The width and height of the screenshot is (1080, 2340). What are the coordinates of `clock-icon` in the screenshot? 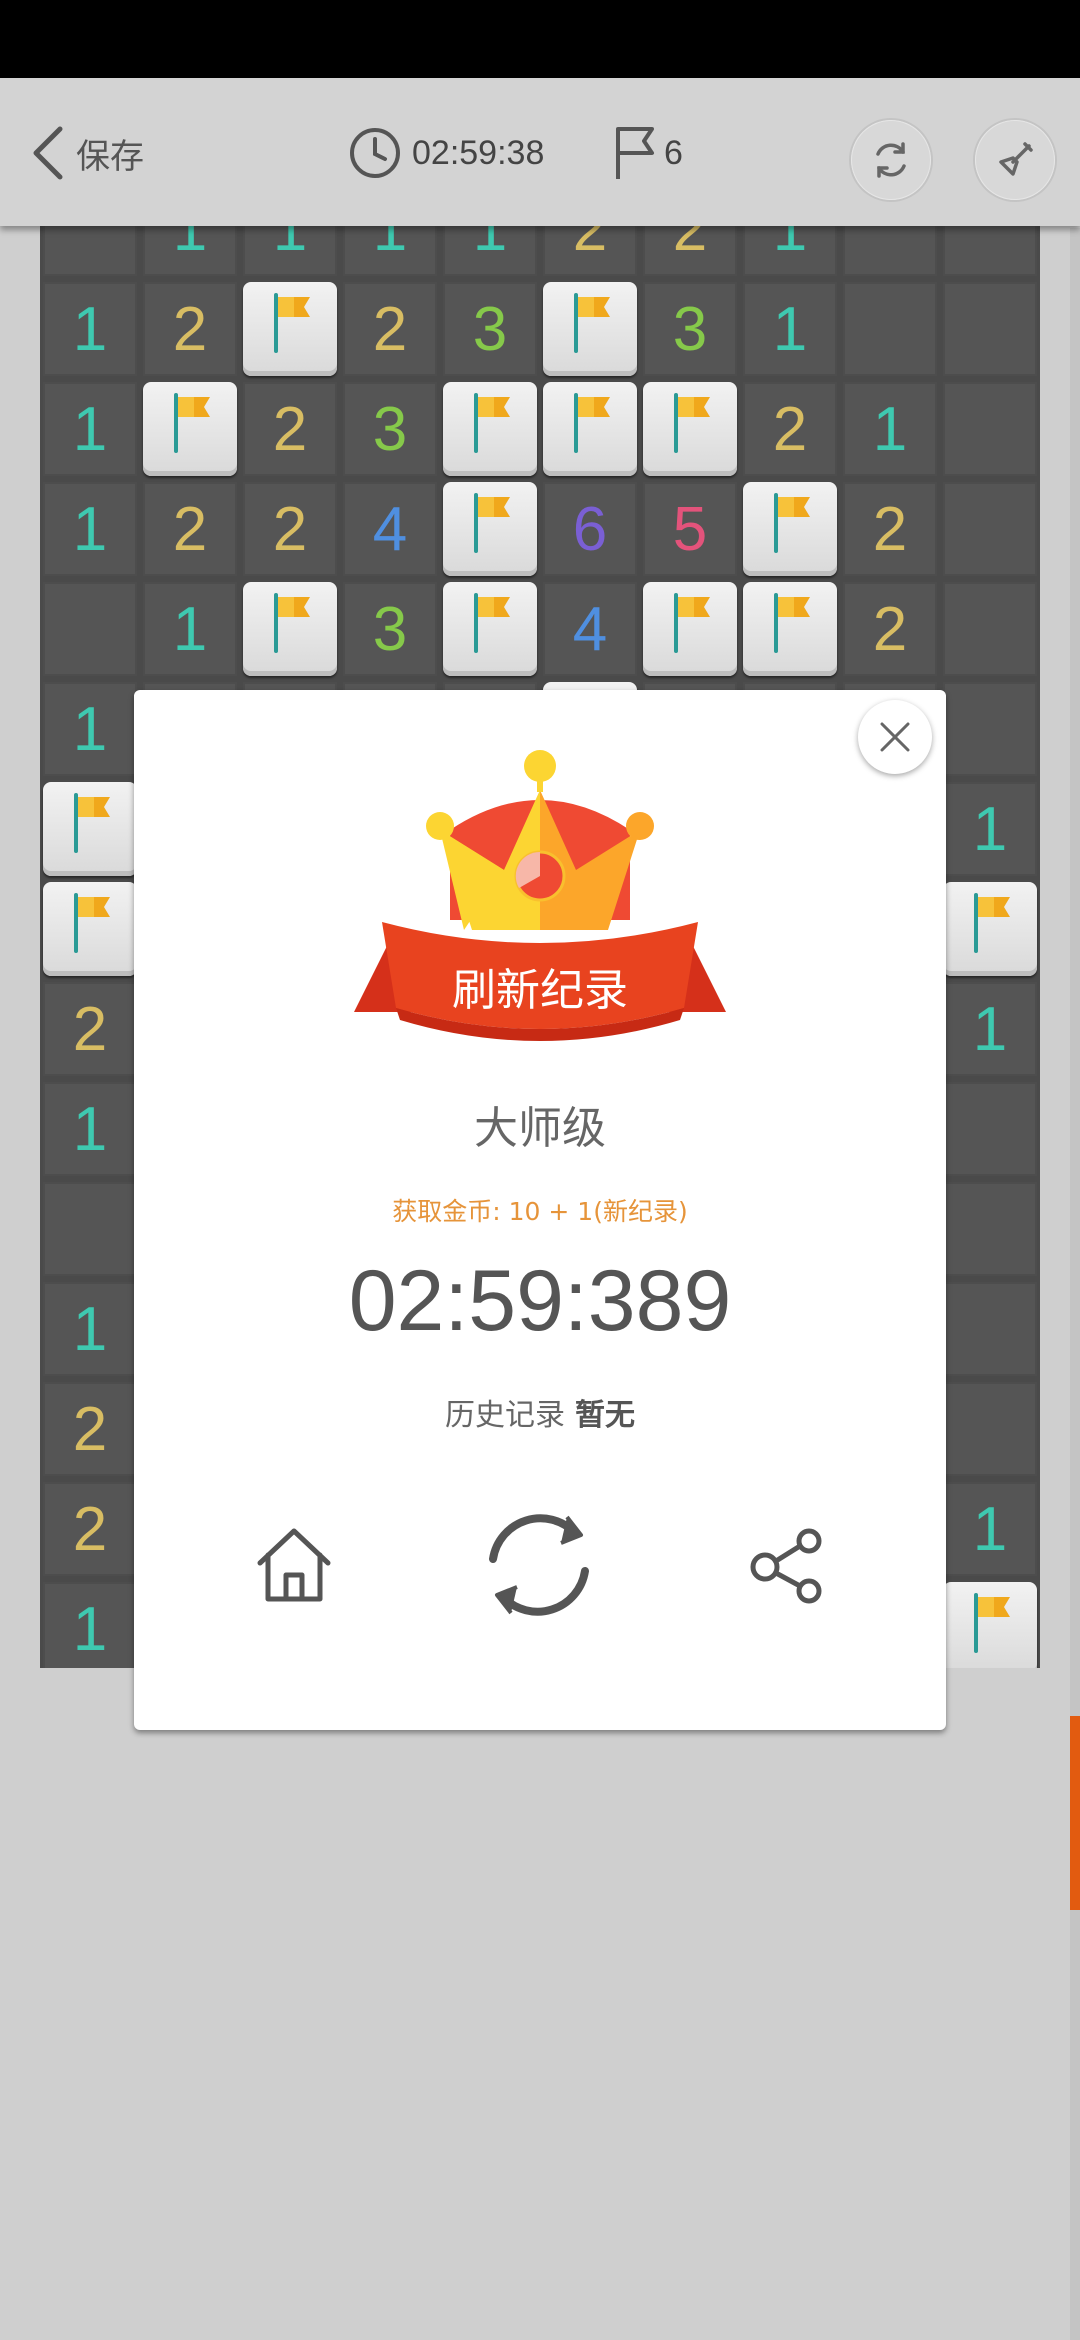 It's located at (375, 153).